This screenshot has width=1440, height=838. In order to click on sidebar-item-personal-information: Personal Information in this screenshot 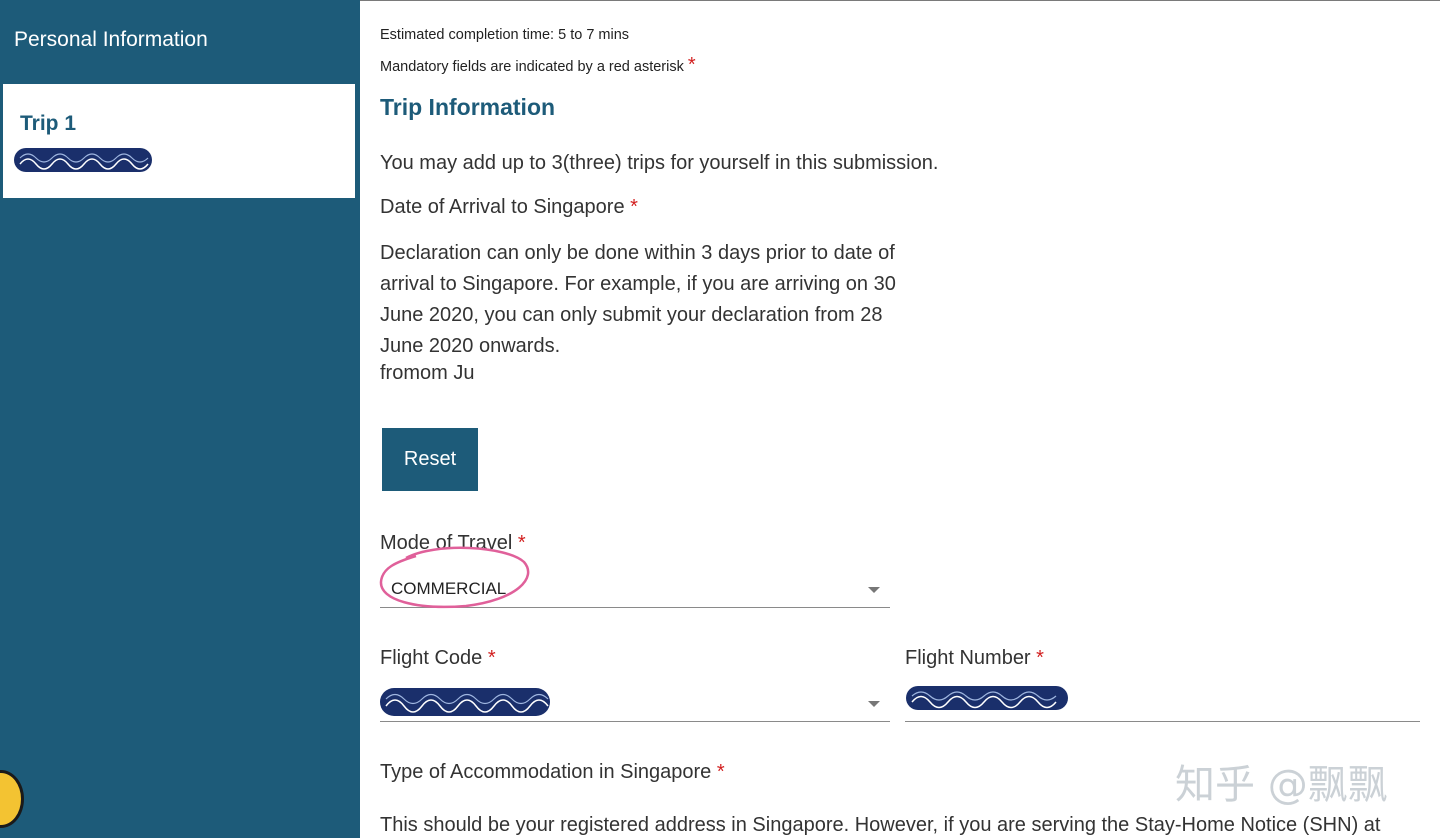, I will do `click(111, 40)`.